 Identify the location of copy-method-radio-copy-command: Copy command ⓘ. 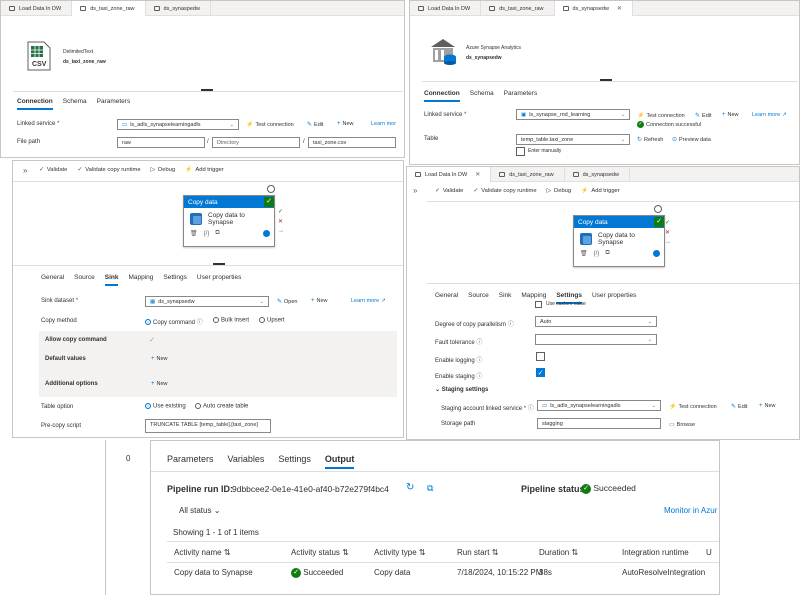
(174, 321).